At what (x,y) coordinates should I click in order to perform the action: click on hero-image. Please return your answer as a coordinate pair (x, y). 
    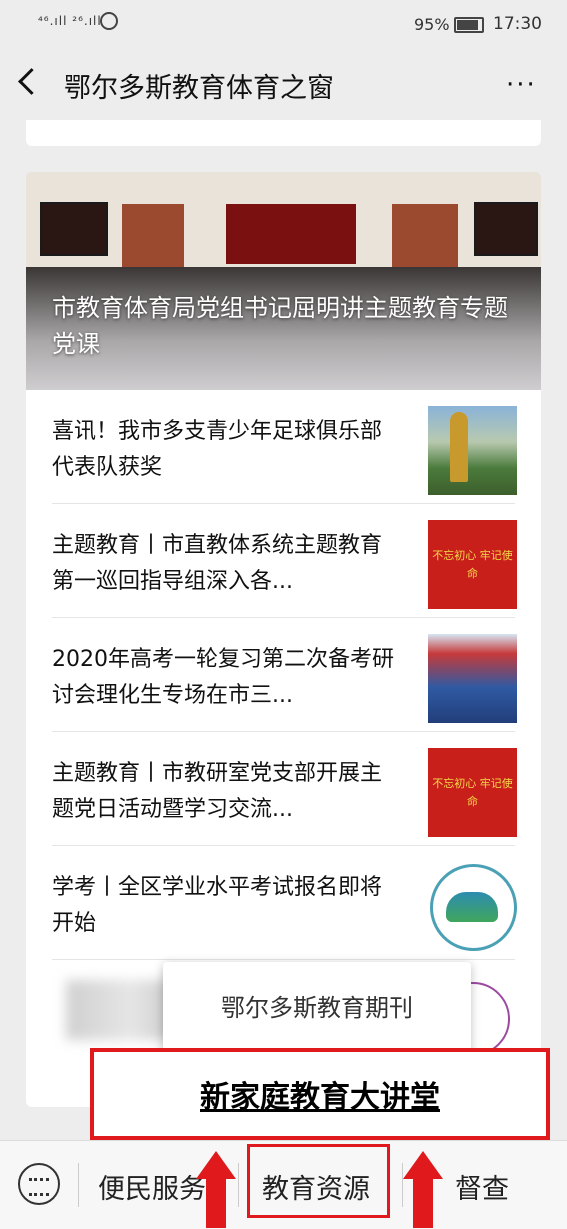
    Looking at the image, I should click on (283, 228).